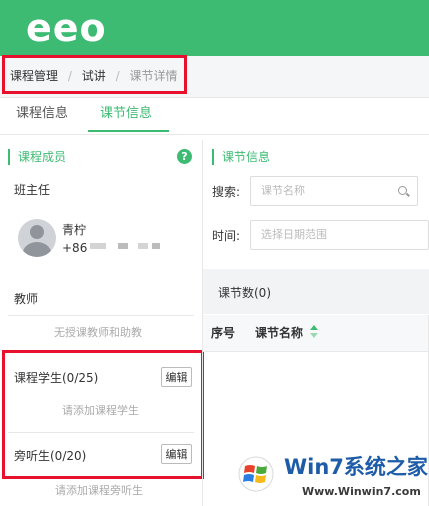  I want to click on lesson-count: 课节数(0), so click(244, 293).